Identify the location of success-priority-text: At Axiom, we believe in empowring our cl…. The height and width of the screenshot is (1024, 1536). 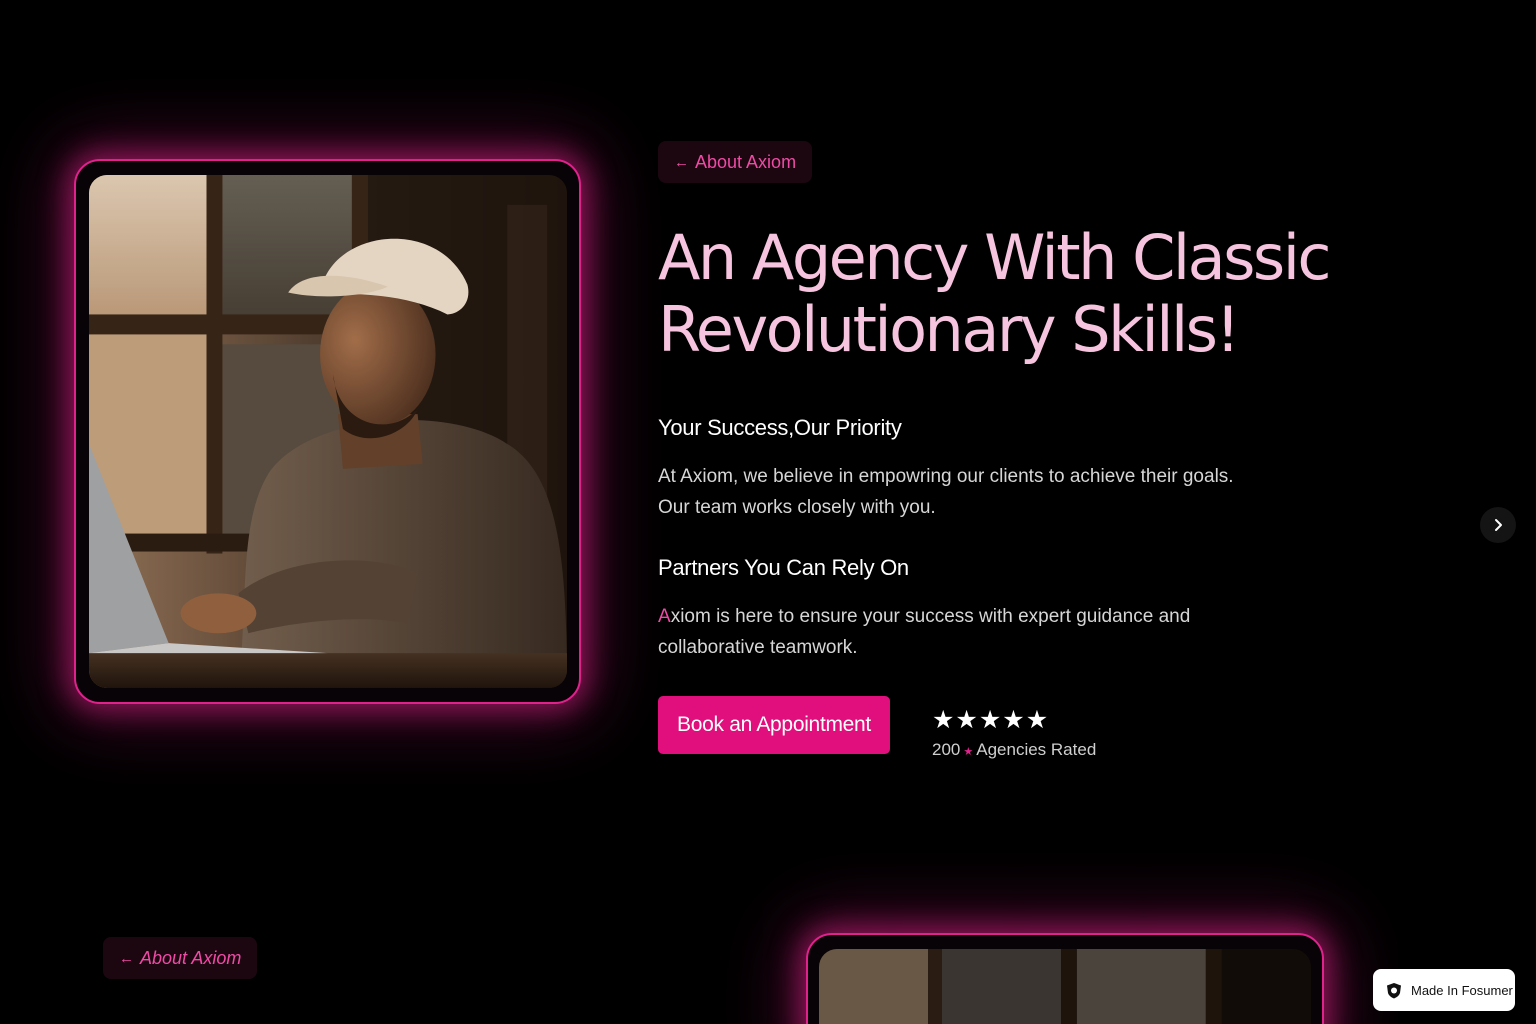
(958, 492).